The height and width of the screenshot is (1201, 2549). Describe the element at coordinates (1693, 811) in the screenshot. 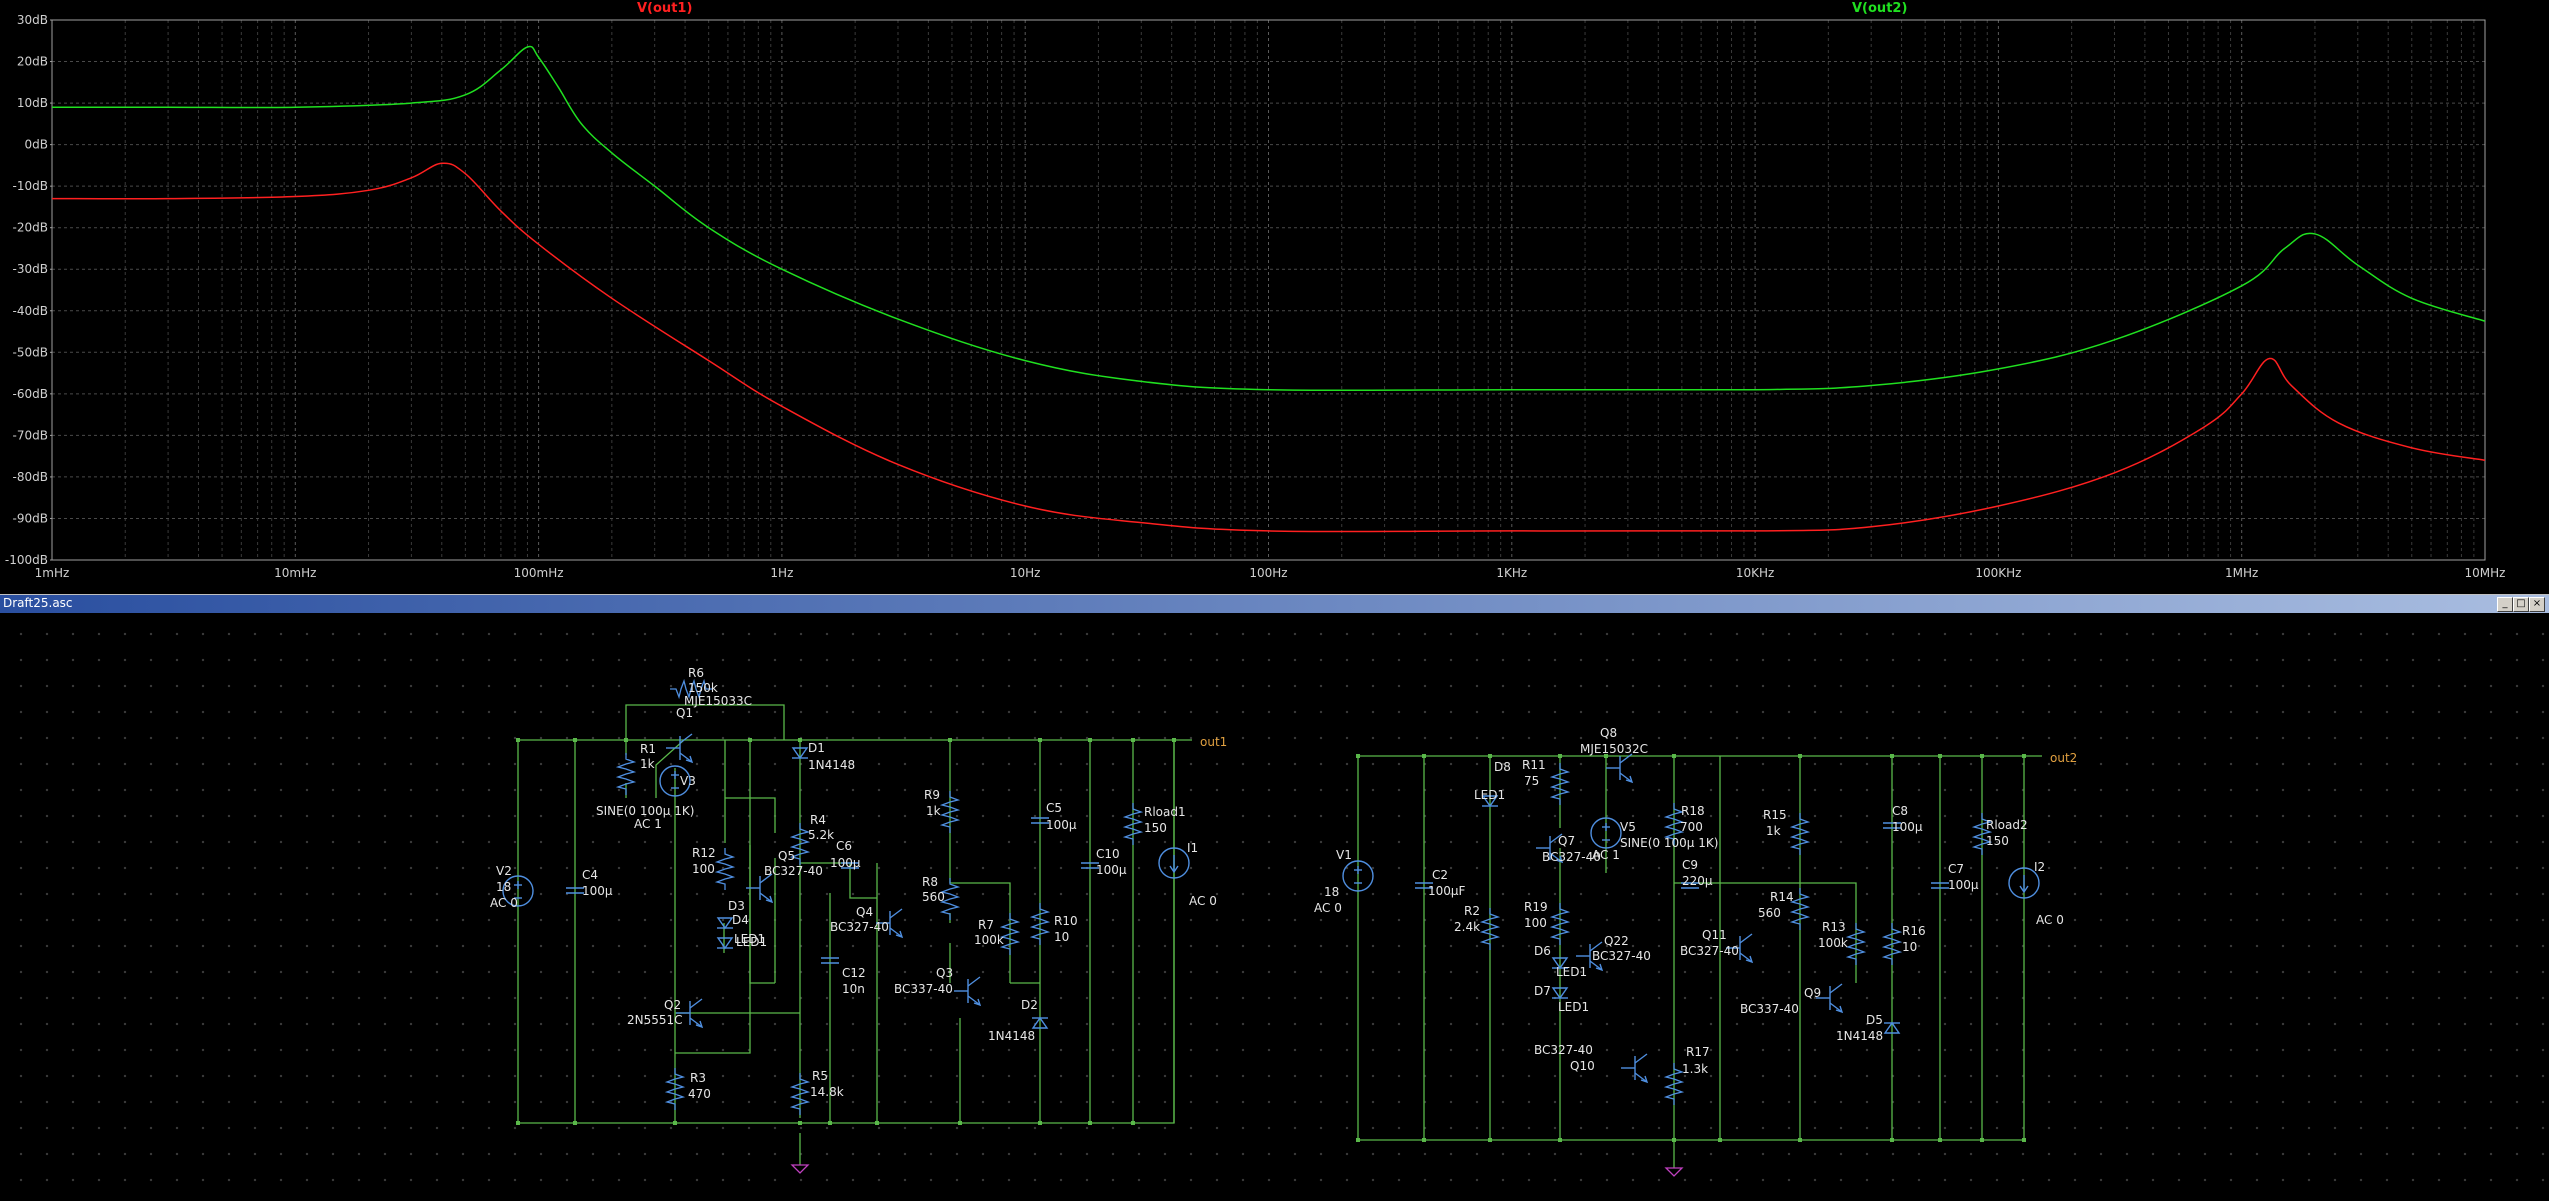

I see `component-label: R18` at that location.